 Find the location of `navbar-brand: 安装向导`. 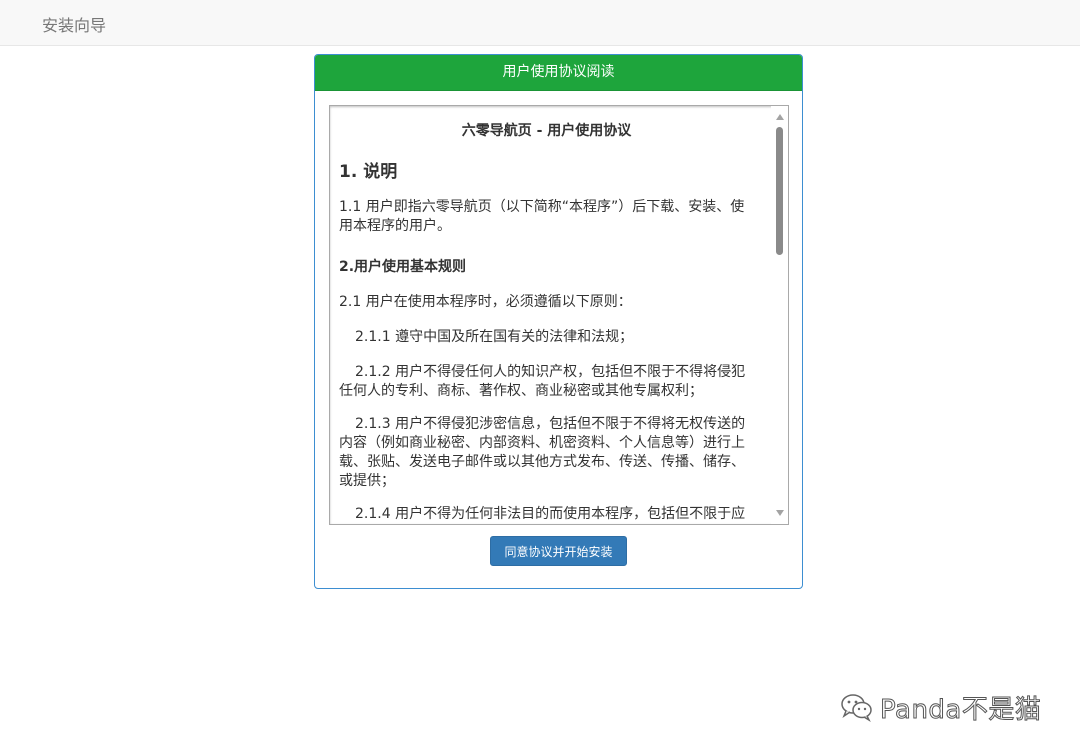

navbar-brand: 安装向导 is located at coordinates (74, 24).